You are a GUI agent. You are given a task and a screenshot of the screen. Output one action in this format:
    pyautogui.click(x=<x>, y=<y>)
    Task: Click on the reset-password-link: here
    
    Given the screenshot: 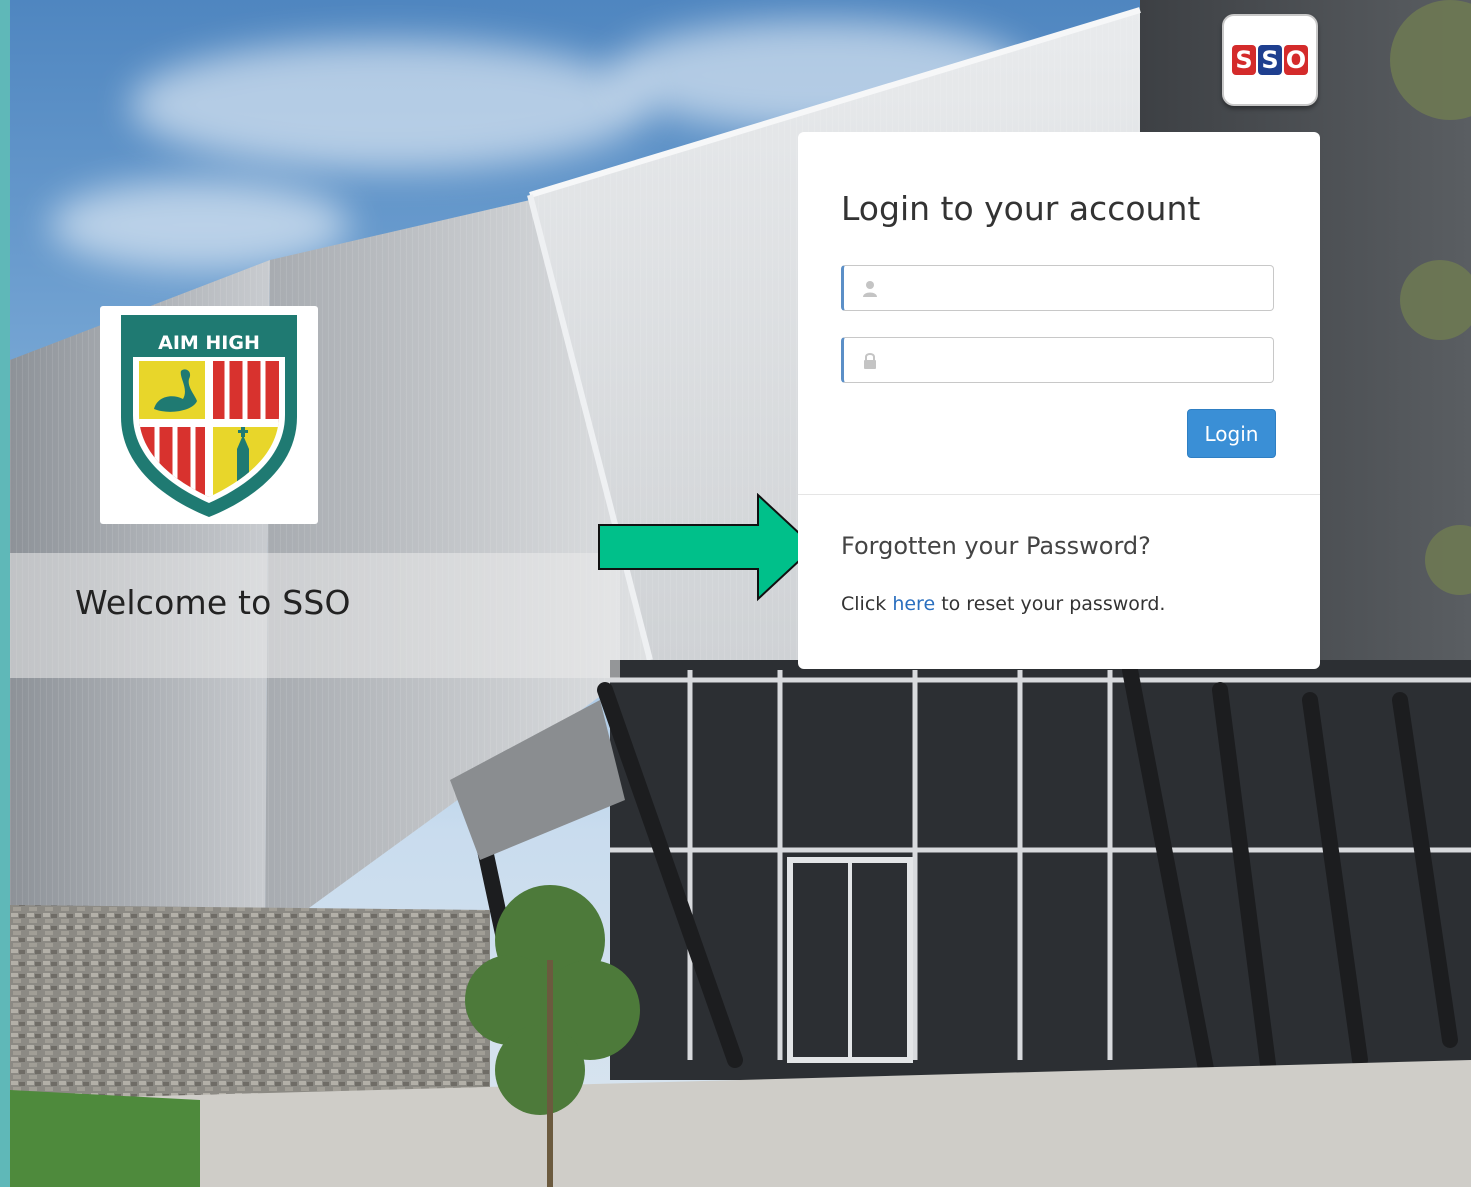 What is the action you would take?
    pyautogui.click(x=913, y=604)
    